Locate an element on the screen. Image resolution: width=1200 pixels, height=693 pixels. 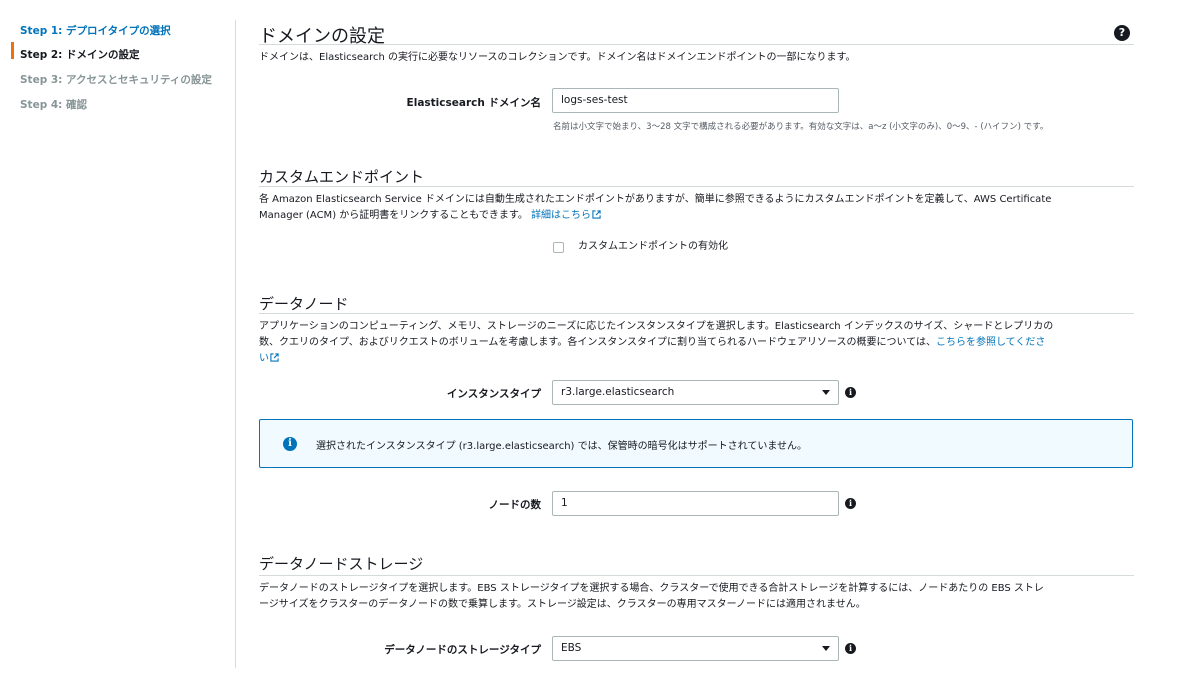
instance-types-link-part-2: い is located at coordinates (264, 358).